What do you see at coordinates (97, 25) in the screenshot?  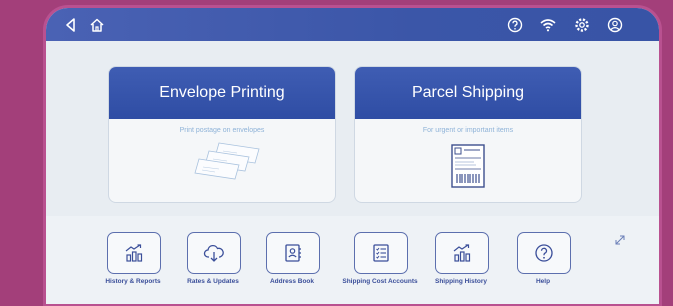 I see `home-icon` at bounding box center [97, 25].